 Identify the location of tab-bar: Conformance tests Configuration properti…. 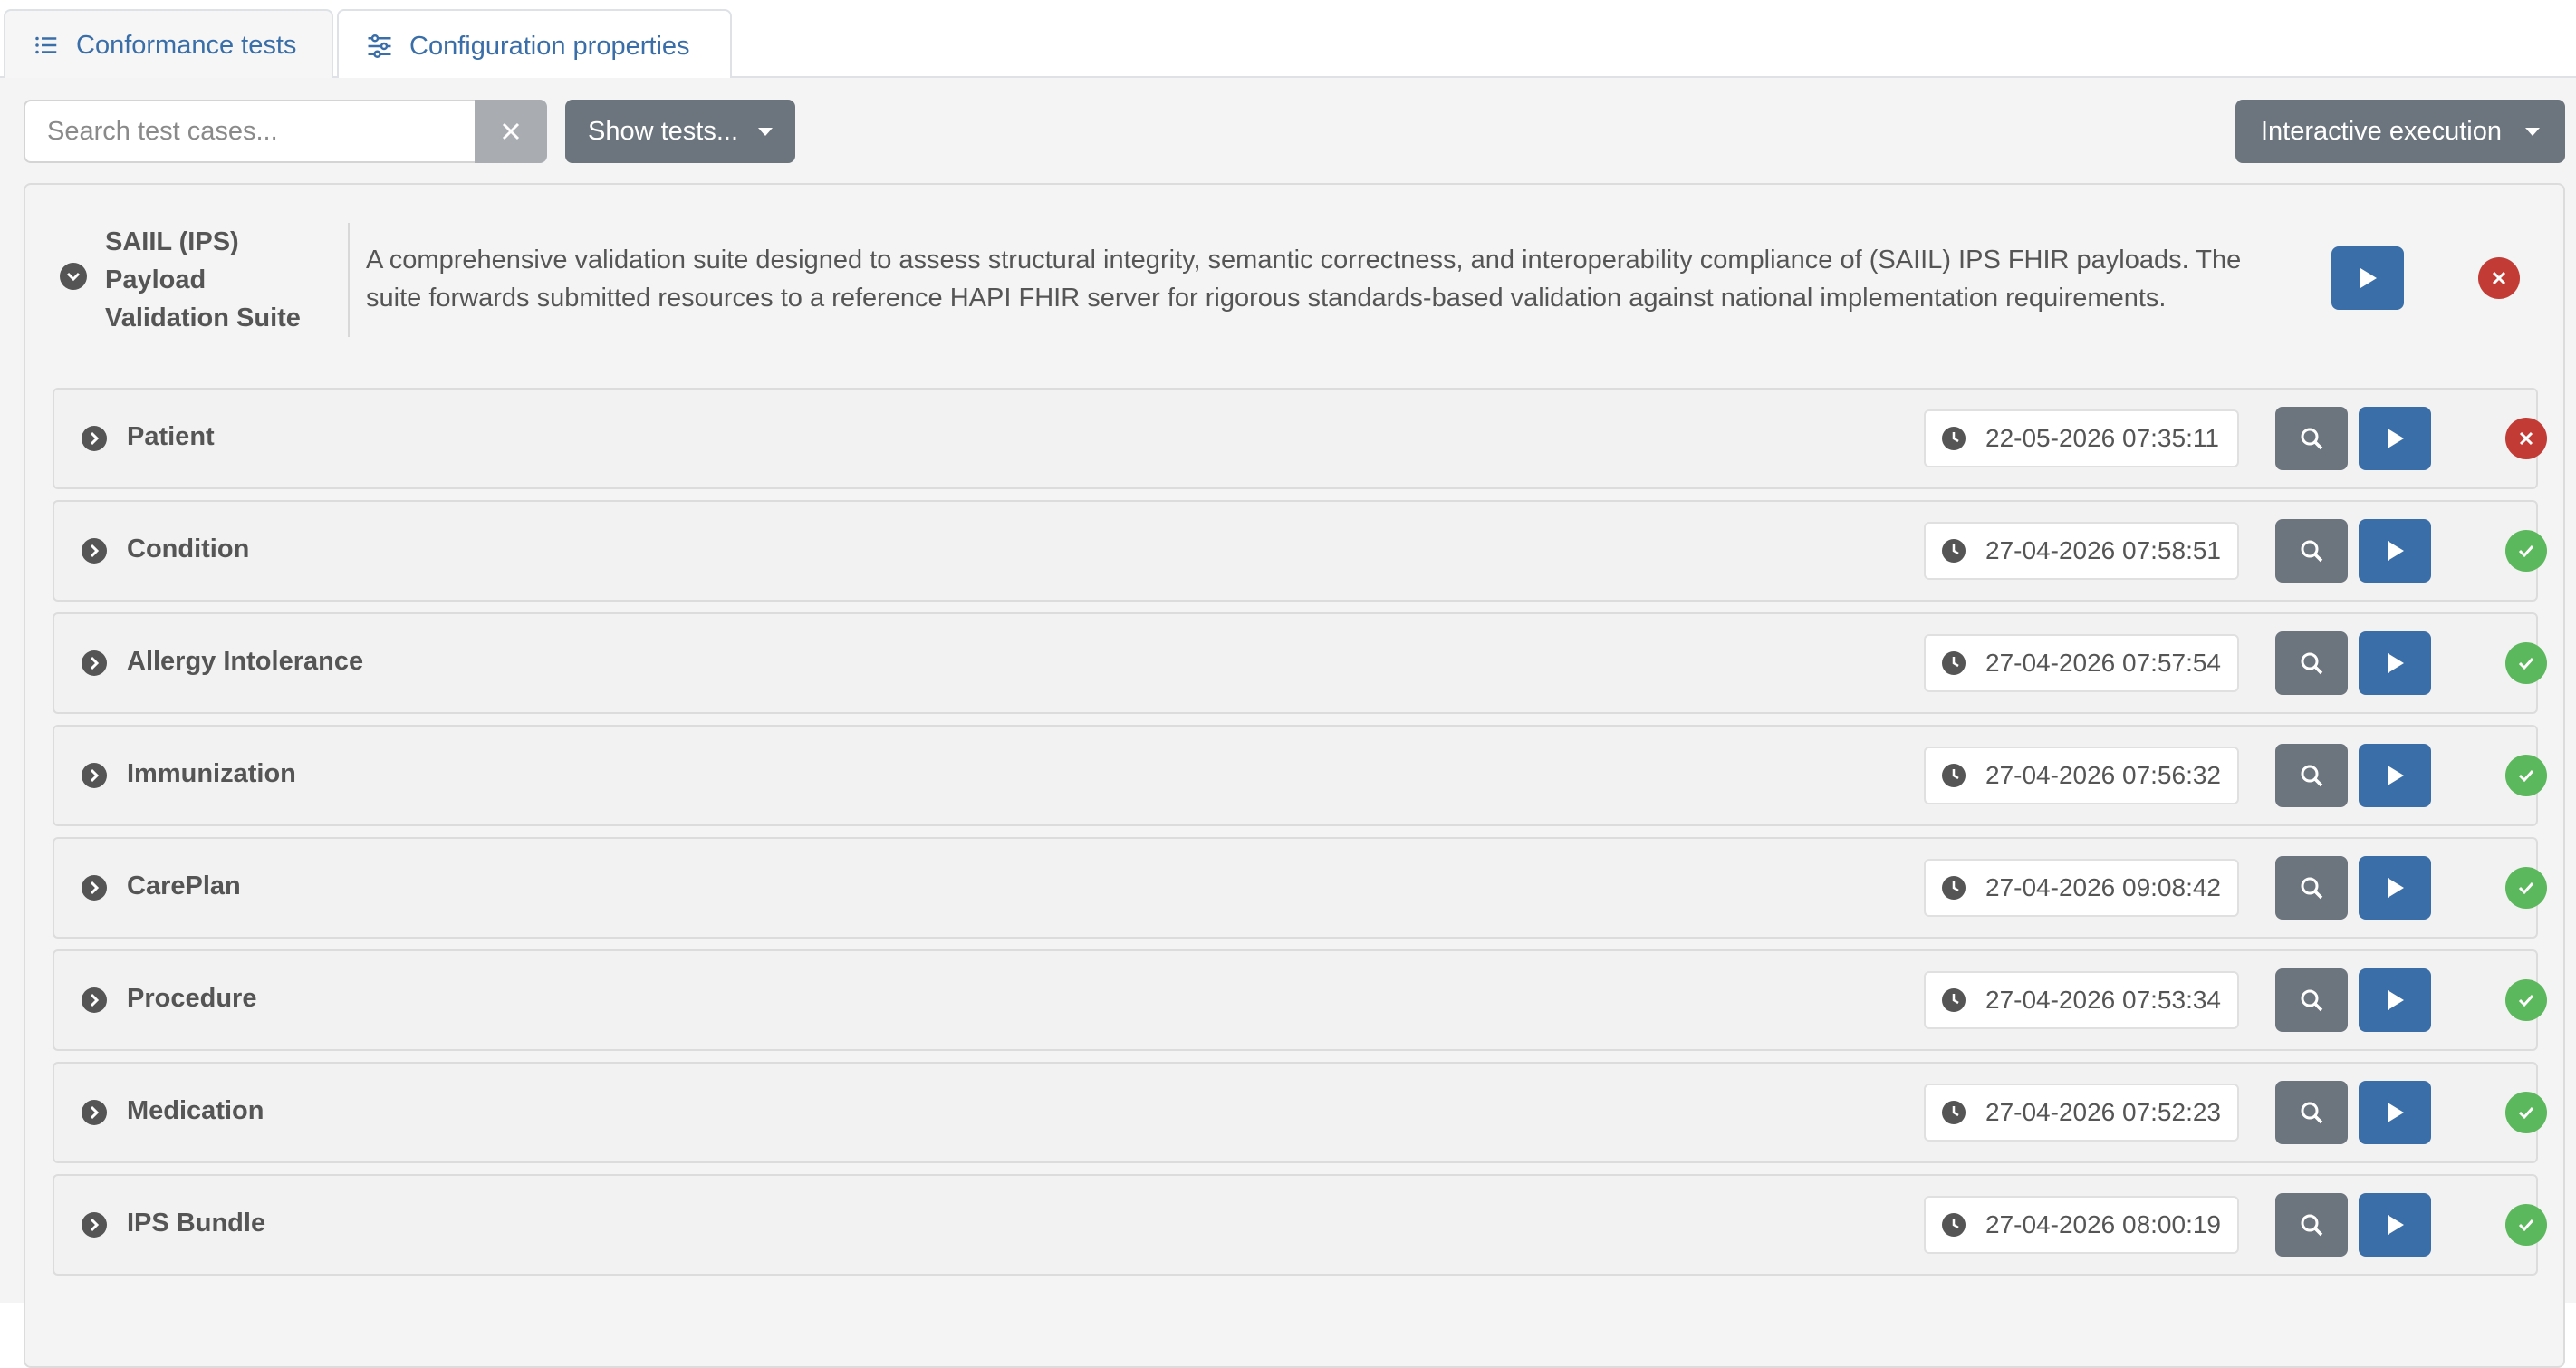
(1288, 41).